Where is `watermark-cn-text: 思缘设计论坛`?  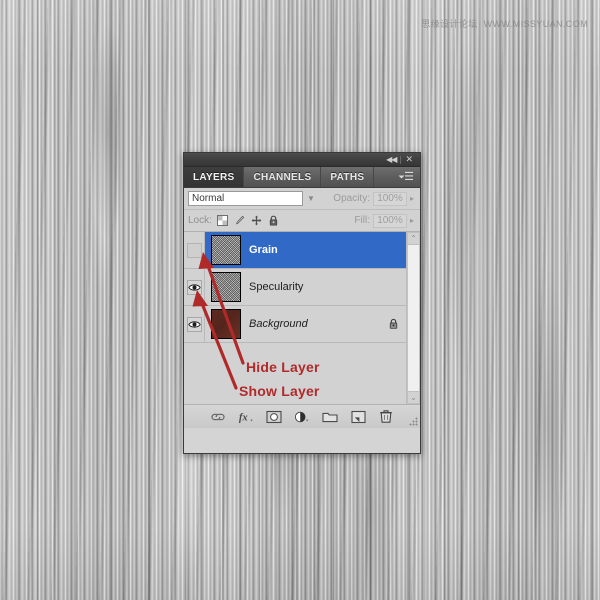 watermark-cn-text: 思缘设计论坛 is located at coordinates (449, 24).